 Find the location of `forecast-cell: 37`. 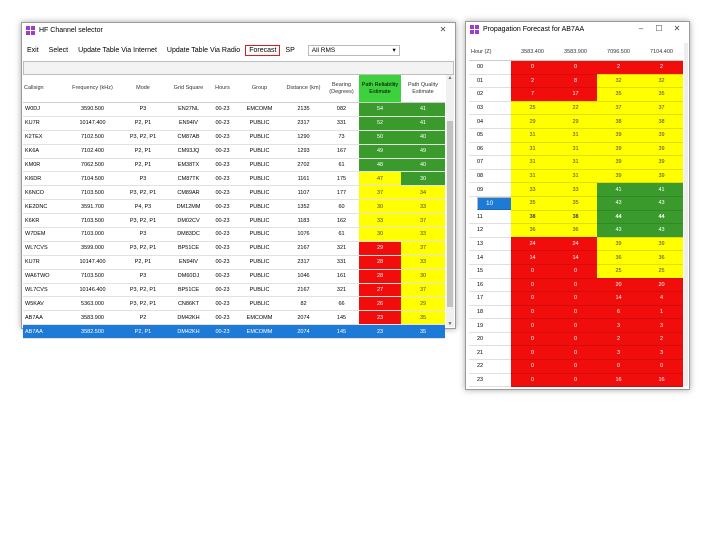

forecast-cell: 37 is located at coordinates (618, 108).